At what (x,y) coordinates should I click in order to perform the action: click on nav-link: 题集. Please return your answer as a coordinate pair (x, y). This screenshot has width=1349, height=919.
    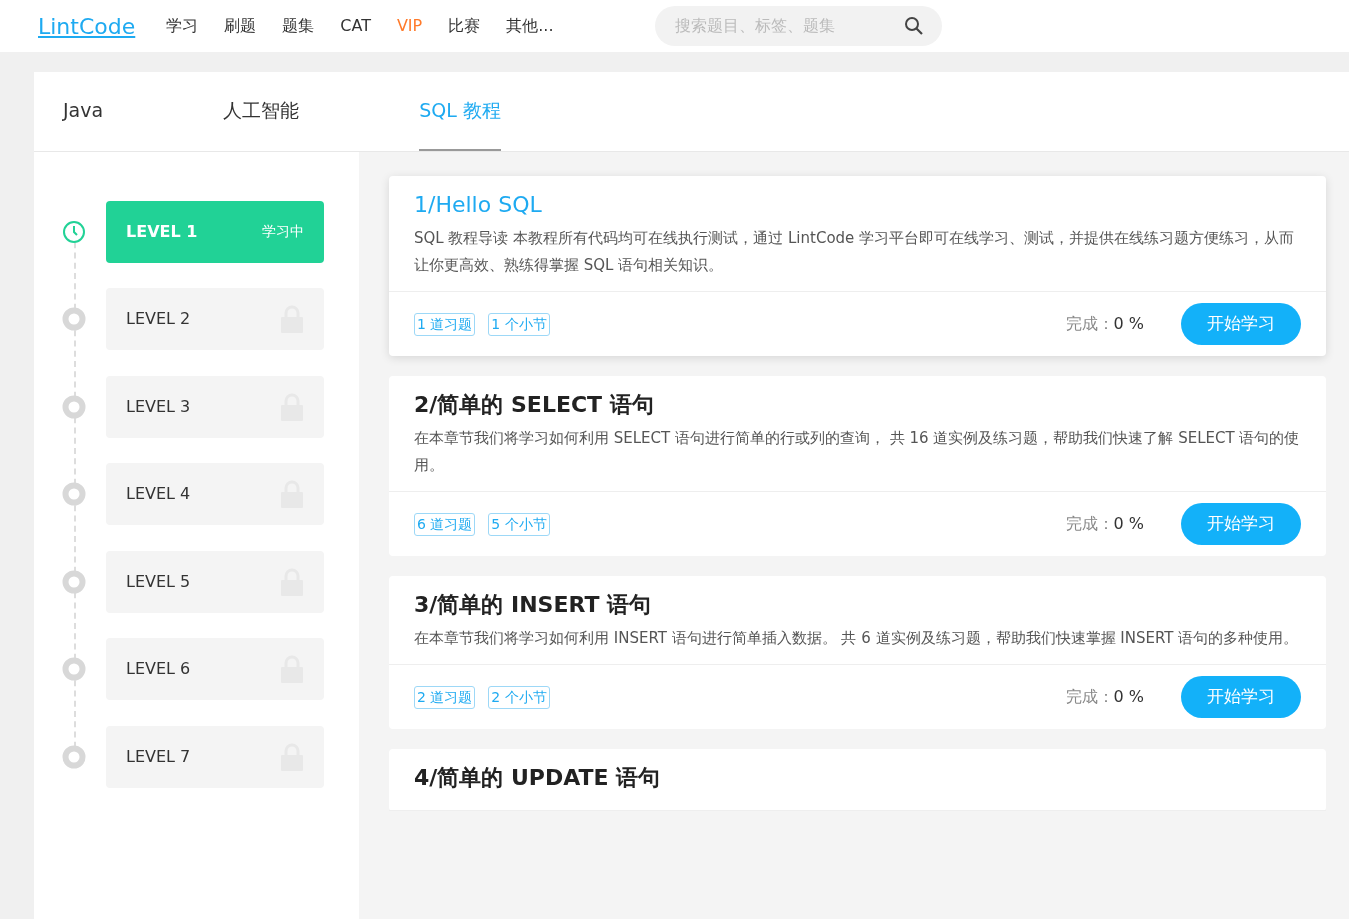
    Looking at the image, I should click on (298, 26).